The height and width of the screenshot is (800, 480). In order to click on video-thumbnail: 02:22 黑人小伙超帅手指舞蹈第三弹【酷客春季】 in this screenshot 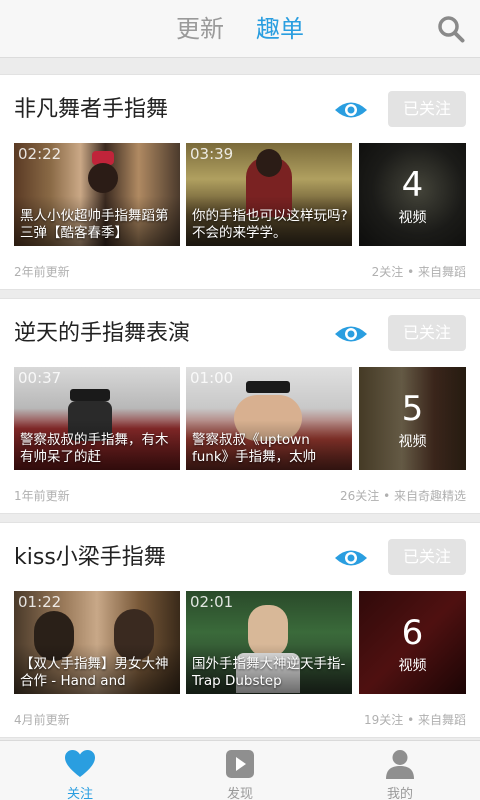, I will do `click(97, 194)`.